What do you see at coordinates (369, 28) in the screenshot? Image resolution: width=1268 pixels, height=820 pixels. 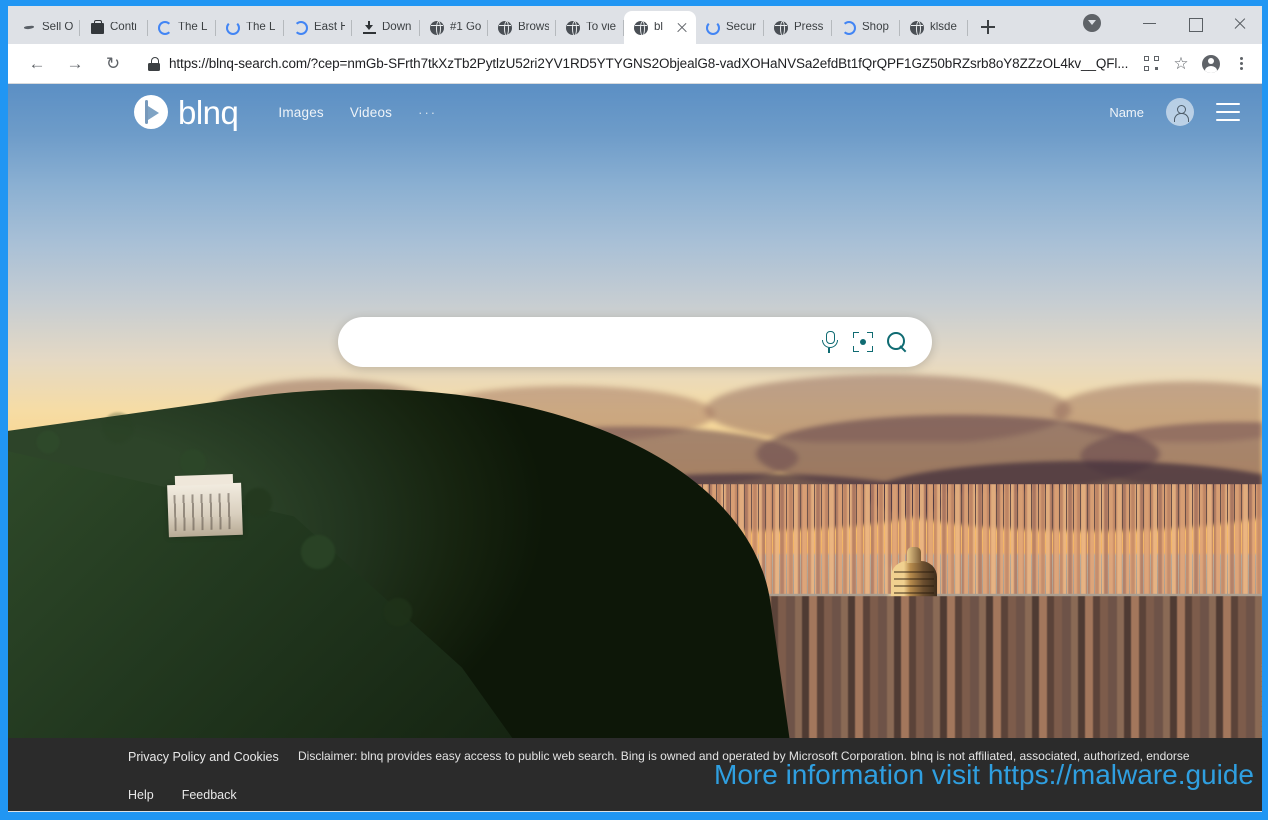 I see `download-icon` at bounding box center [369, 28].